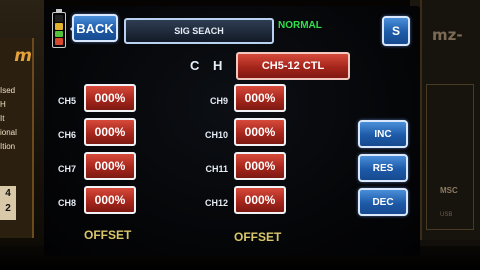 This screenshot has height=270, width=480. What do you see at coordinates (199, 31) in the screenshot?
I see `page-title: SIG SEACH` at bounding box center [199, 31].